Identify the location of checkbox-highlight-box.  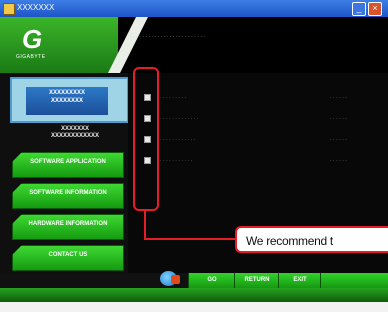
(146, 139).